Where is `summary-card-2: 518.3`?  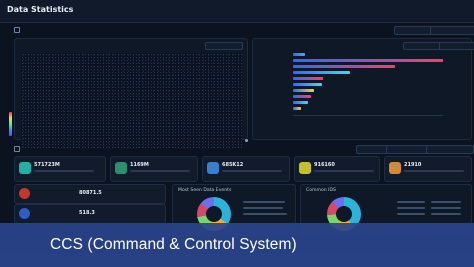 summary-card-2: 518.3 is located at coordinates (90, 214).